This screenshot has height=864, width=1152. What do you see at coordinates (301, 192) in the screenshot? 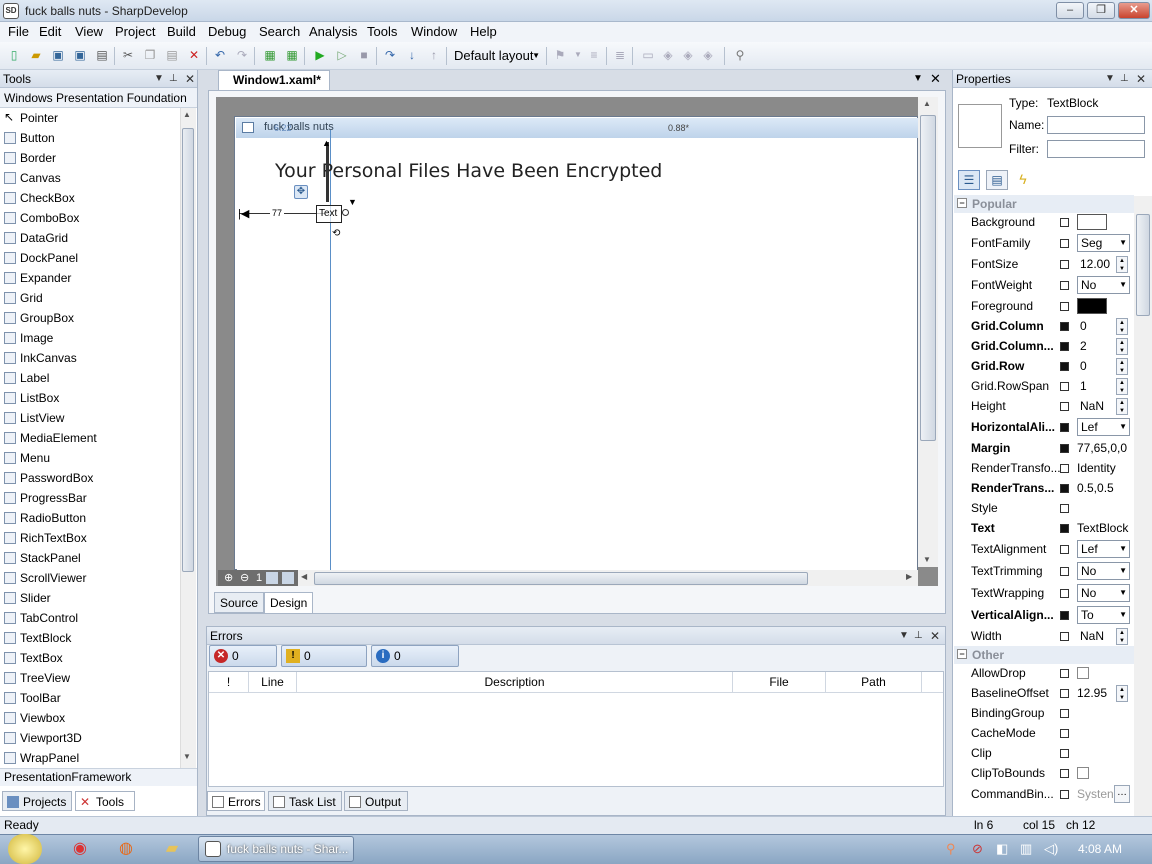
I see `move-handle-icon: ✥` at bounding box center [301, 192].